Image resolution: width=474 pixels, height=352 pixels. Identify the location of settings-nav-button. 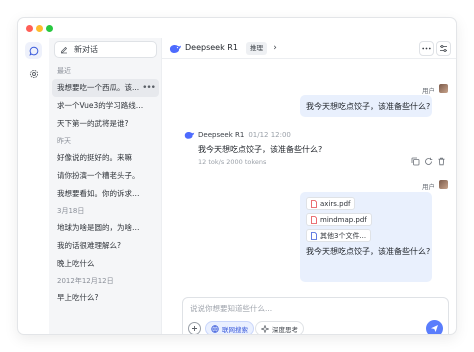
(33, 73).